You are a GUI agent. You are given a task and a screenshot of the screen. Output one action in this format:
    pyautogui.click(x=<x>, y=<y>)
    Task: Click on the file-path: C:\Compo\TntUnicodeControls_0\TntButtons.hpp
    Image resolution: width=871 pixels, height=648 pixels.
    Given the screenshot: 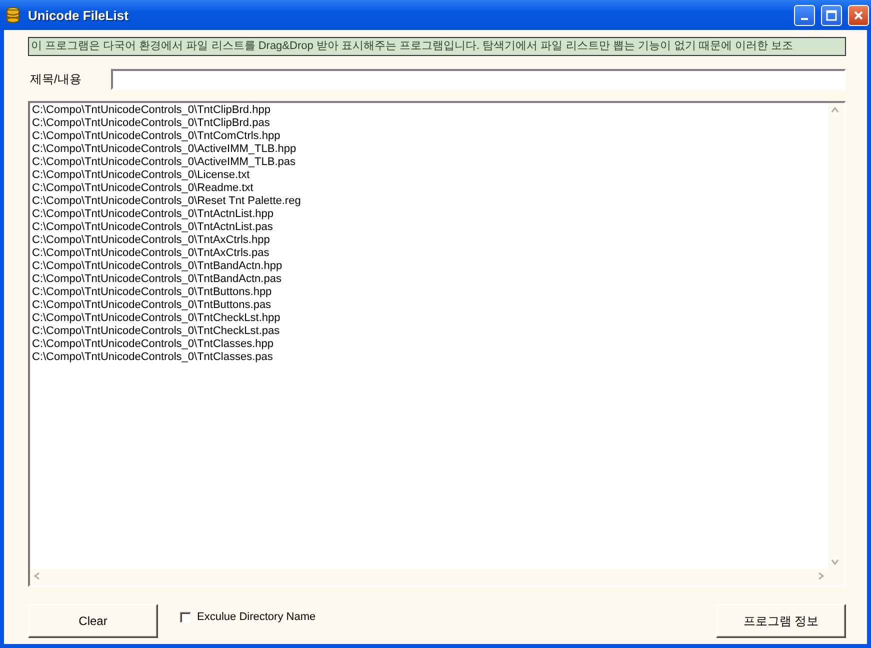 What is the action you would take?
    pyautogui.click(x=429, y=292)
    